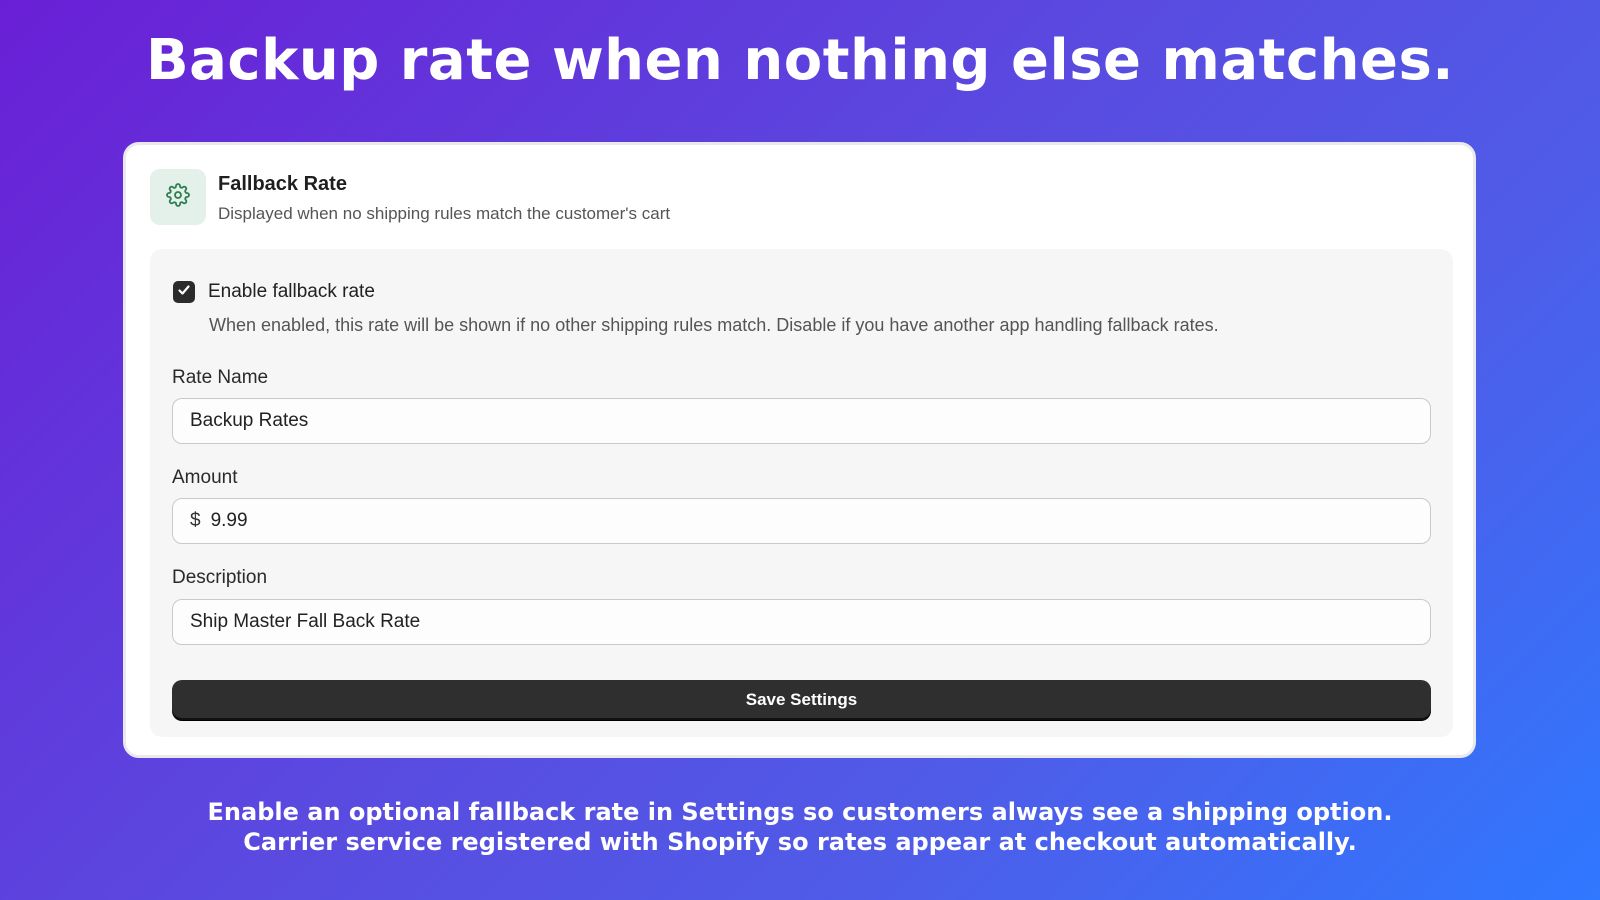 Image resolution: width=1600 pixels, height=900 pixels. I want to click on rate-name-input: Backup Rates, so click(801, 421).